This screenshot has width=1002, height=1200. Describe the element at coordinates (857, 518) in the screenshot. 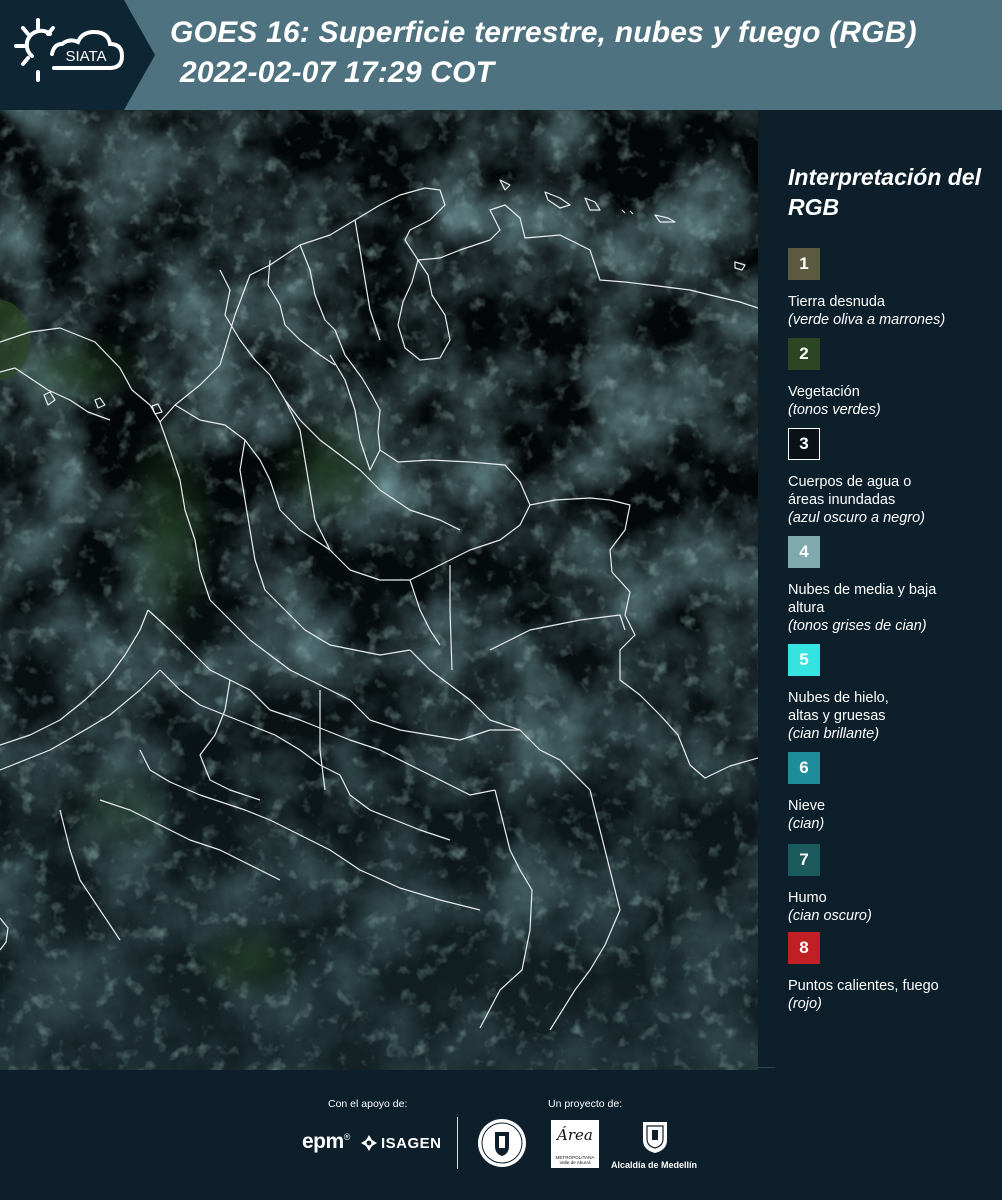

I see `legend-note: (azul oscuro a negro)` at that location.